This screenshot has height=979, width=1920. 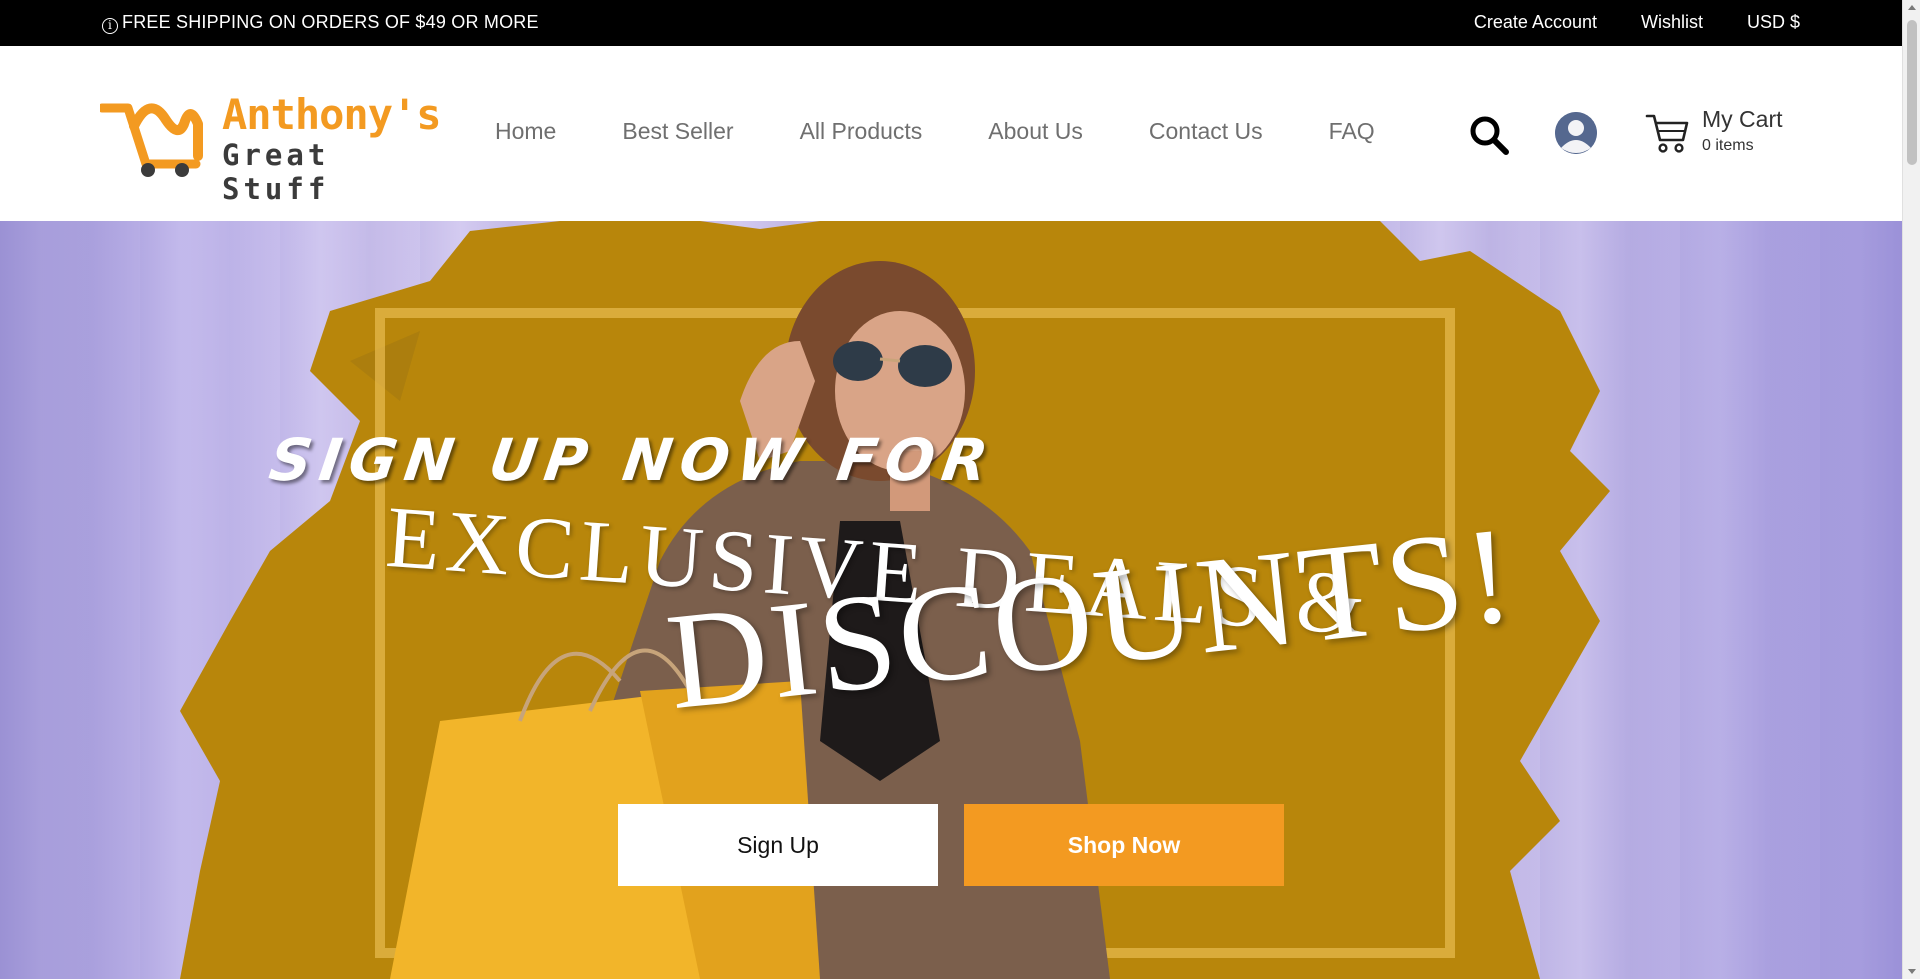 I want to click on nav-home: Home, so click(x=525, y=131).